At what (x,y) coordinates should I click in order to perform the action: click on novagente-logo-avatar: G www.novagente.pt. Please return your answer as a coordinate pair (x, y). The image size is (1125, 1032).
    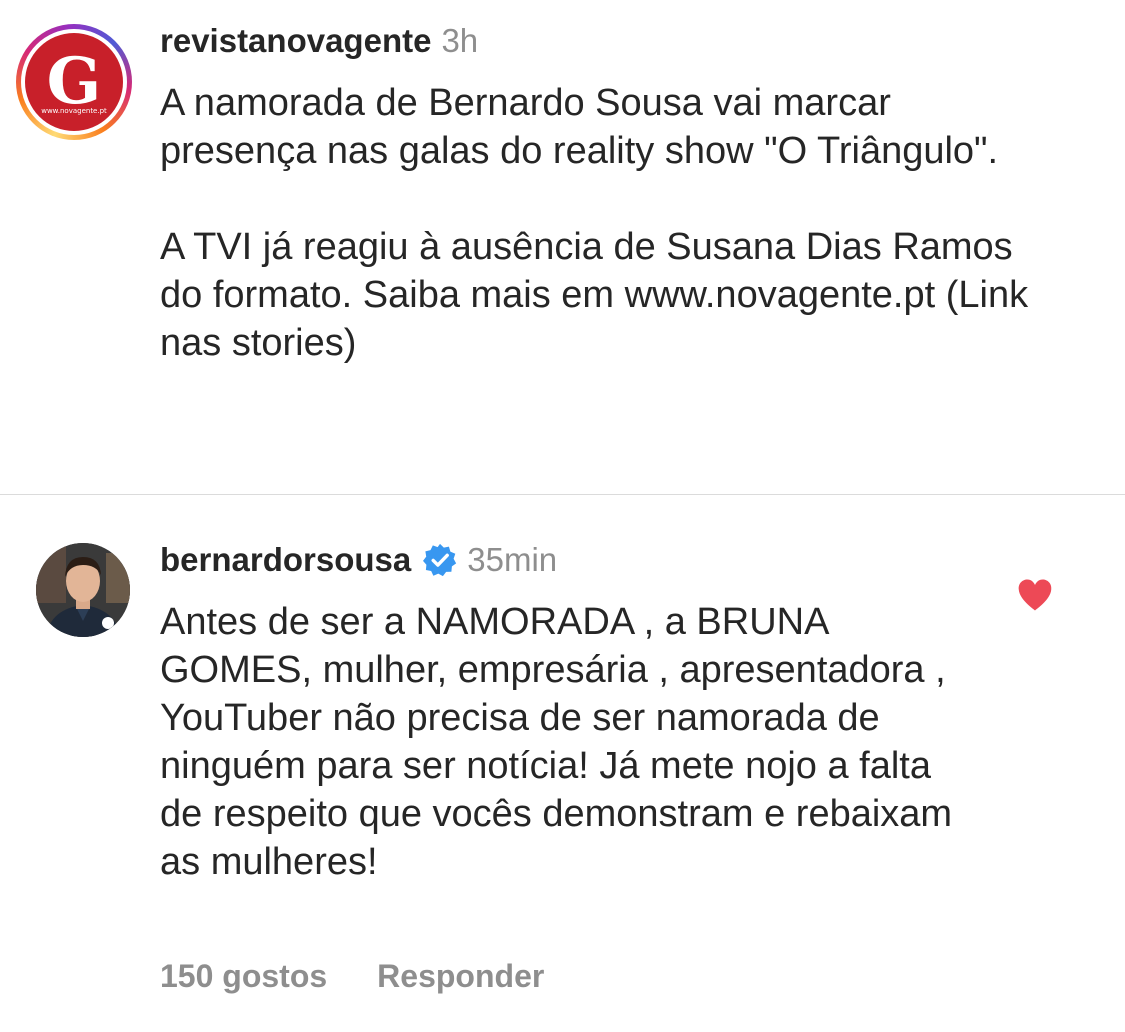
    Looking at the image, I should click on (74, 82).